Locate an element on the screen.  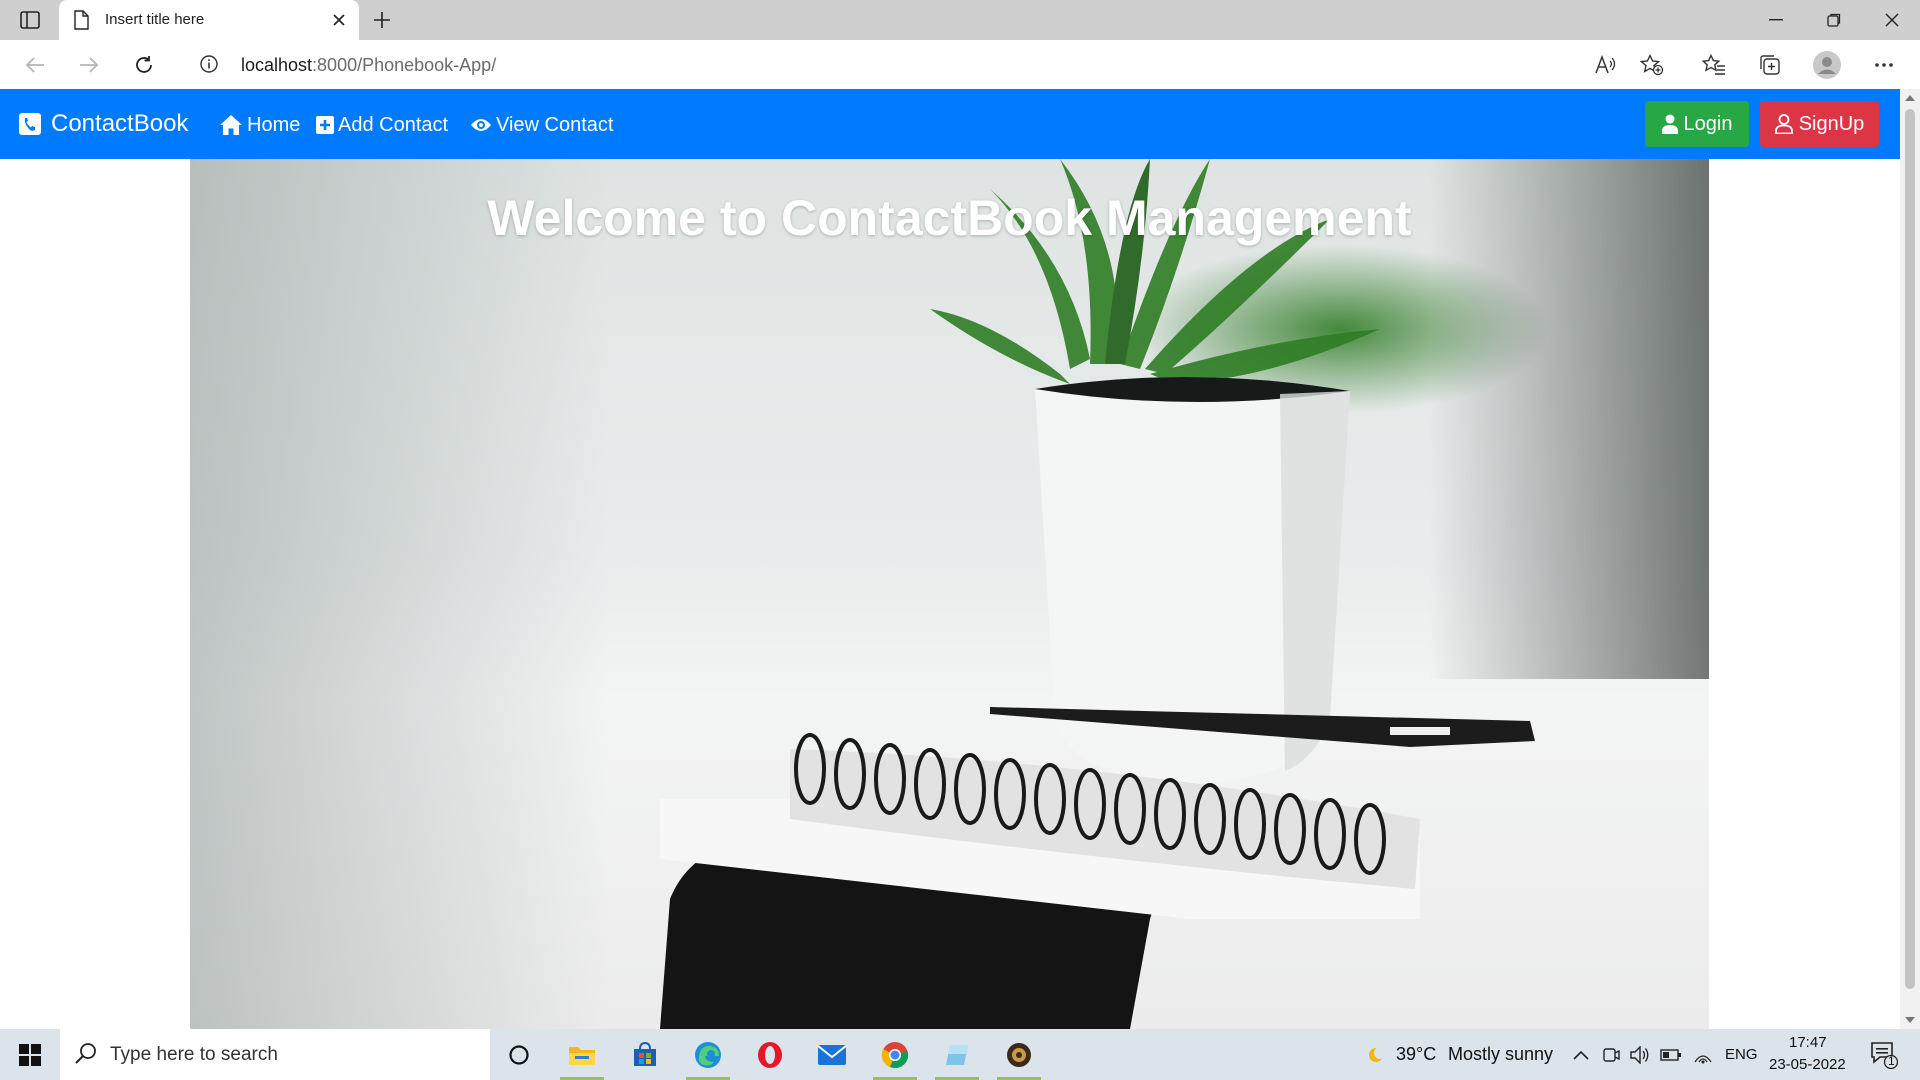
page-scrollbar is located at coordinates (1910, 559).